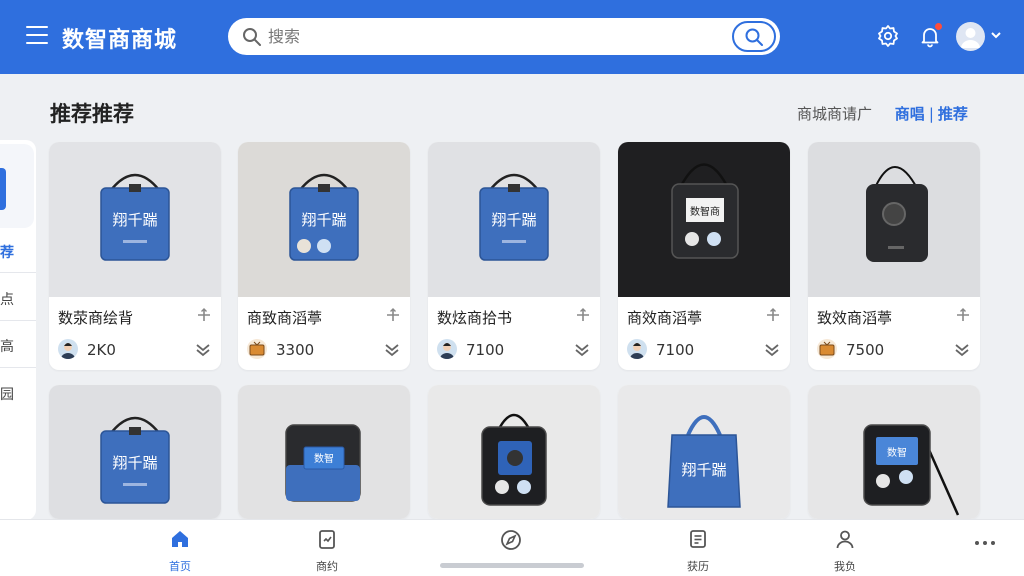  I want to click on nav-discover, so click(511, 542).